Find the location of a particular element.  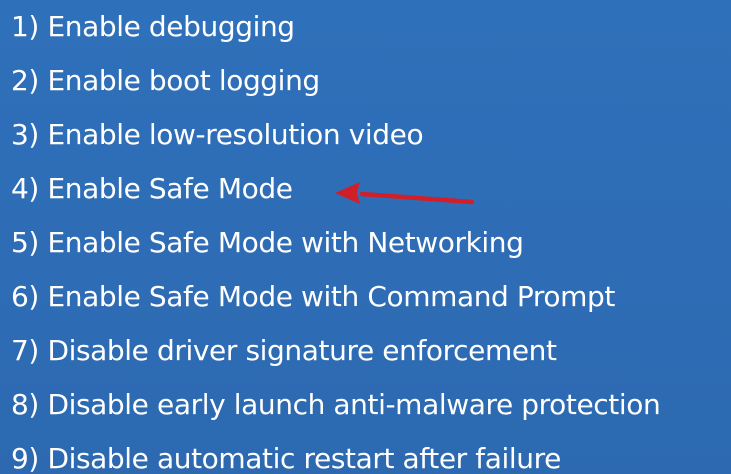

option-enable-safe-mode: 4) Enable Safe Mode is located at coordinates (368, 193).